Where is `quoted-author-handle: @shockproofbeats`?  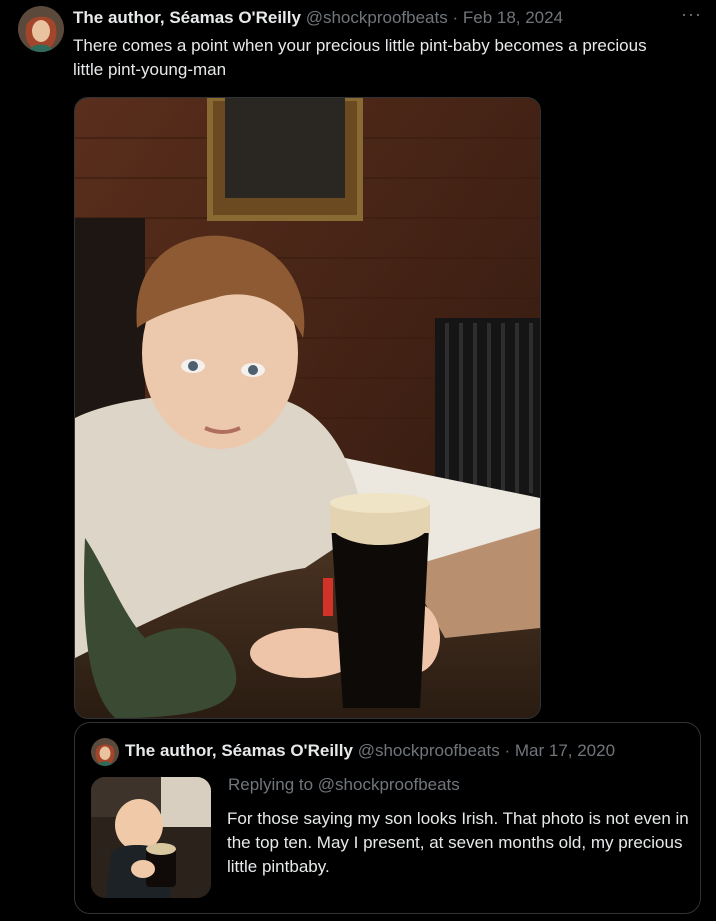
quoted-author-handle: @shockproofbeats is located at coordinates (429, 750).